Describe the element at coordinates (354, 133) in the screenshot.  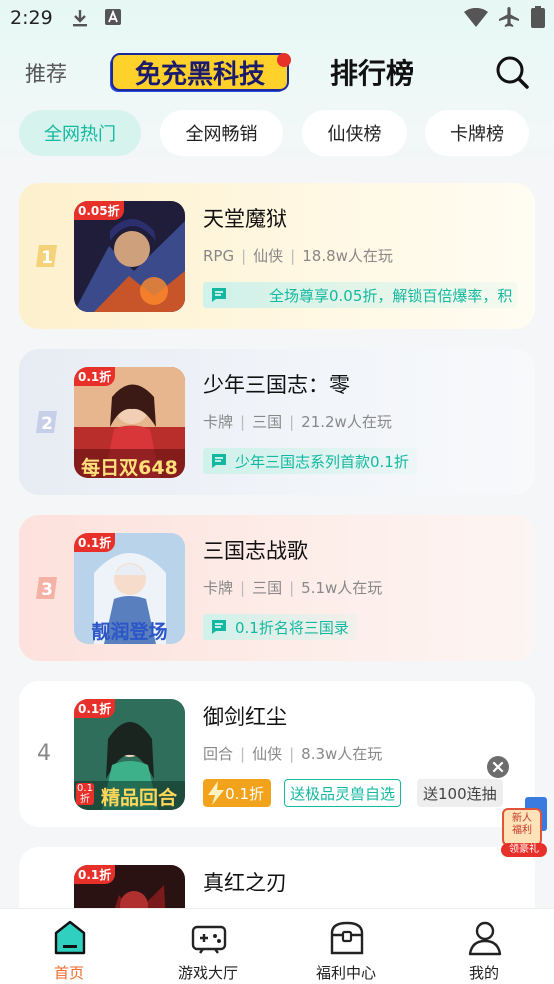
I see `chip-xianxia: 仙侠榜` at that location.